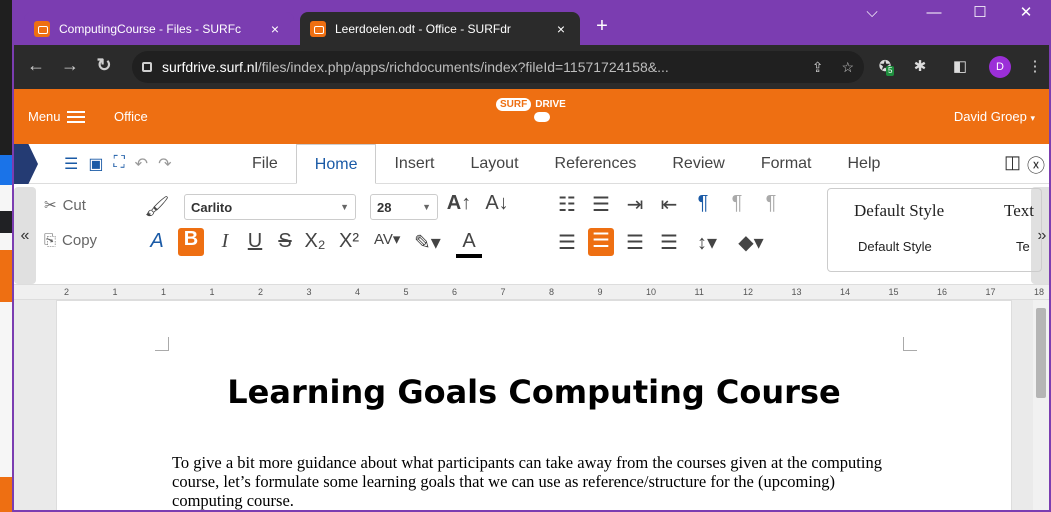 The image size is (1051, 512). Describe the element at coordinates (285, 241) in the screenshot. I see `strikethrough-icon: S` at that location.